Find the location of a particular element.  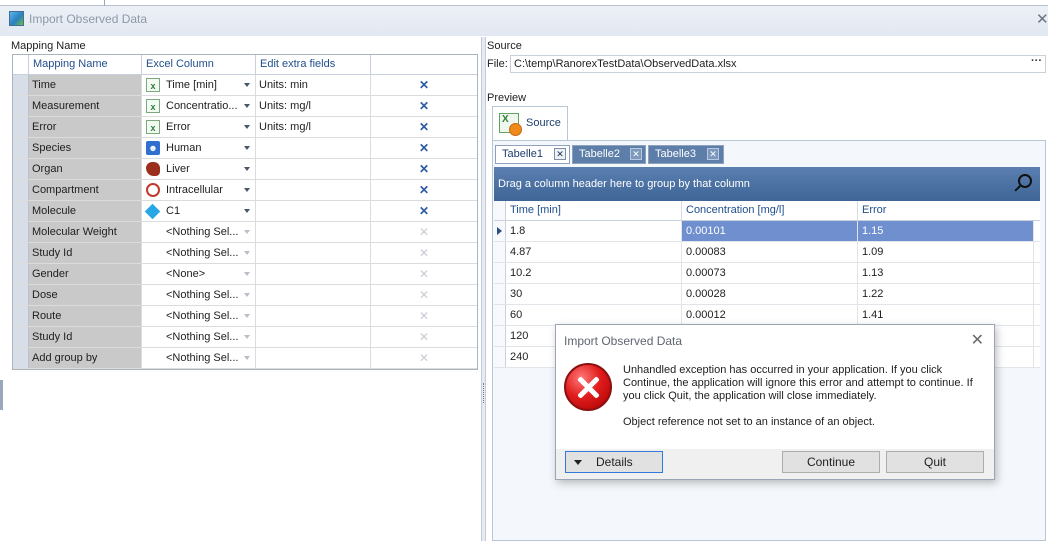

mapping-row: Route <Nothing Sel... ✕ is located at coordinates (245, 316).